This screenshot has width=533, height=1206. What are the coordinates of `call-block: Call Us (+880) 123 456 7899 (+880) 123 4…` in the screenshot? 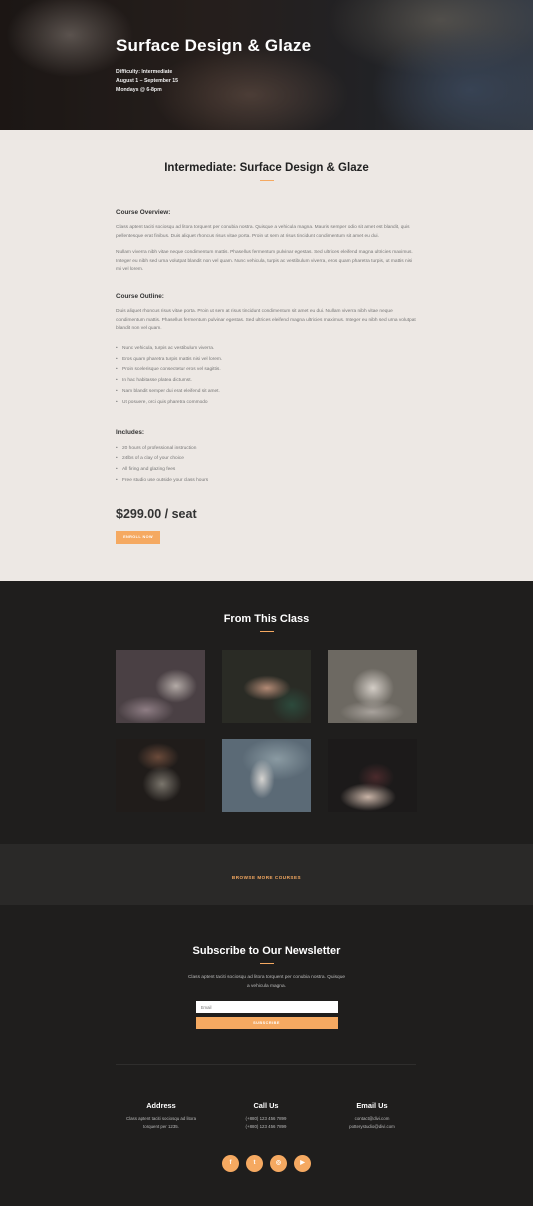 It's located at (266, 1115).